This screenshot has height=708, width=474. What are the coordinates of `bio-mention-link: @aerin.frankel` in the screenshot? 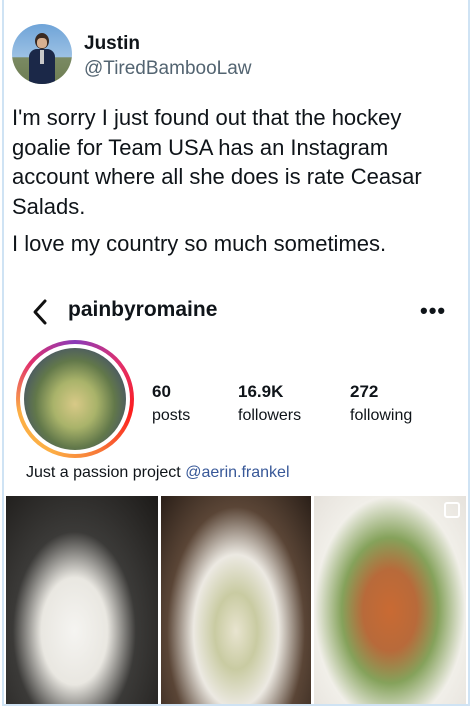 It's located at (237, 472).